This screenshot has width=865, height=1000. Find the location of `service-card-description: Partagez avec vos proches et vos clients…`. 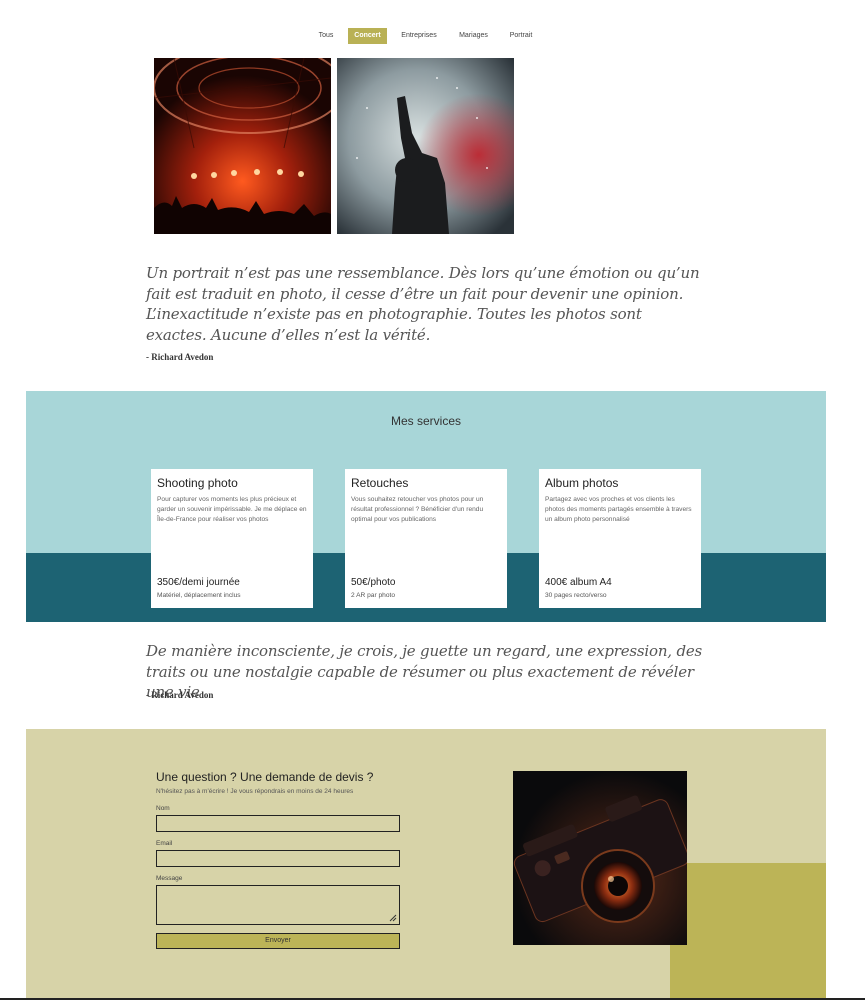

service-card-description: Partagez avec vos proches et vos clients… is located at coordinates (618, 509).